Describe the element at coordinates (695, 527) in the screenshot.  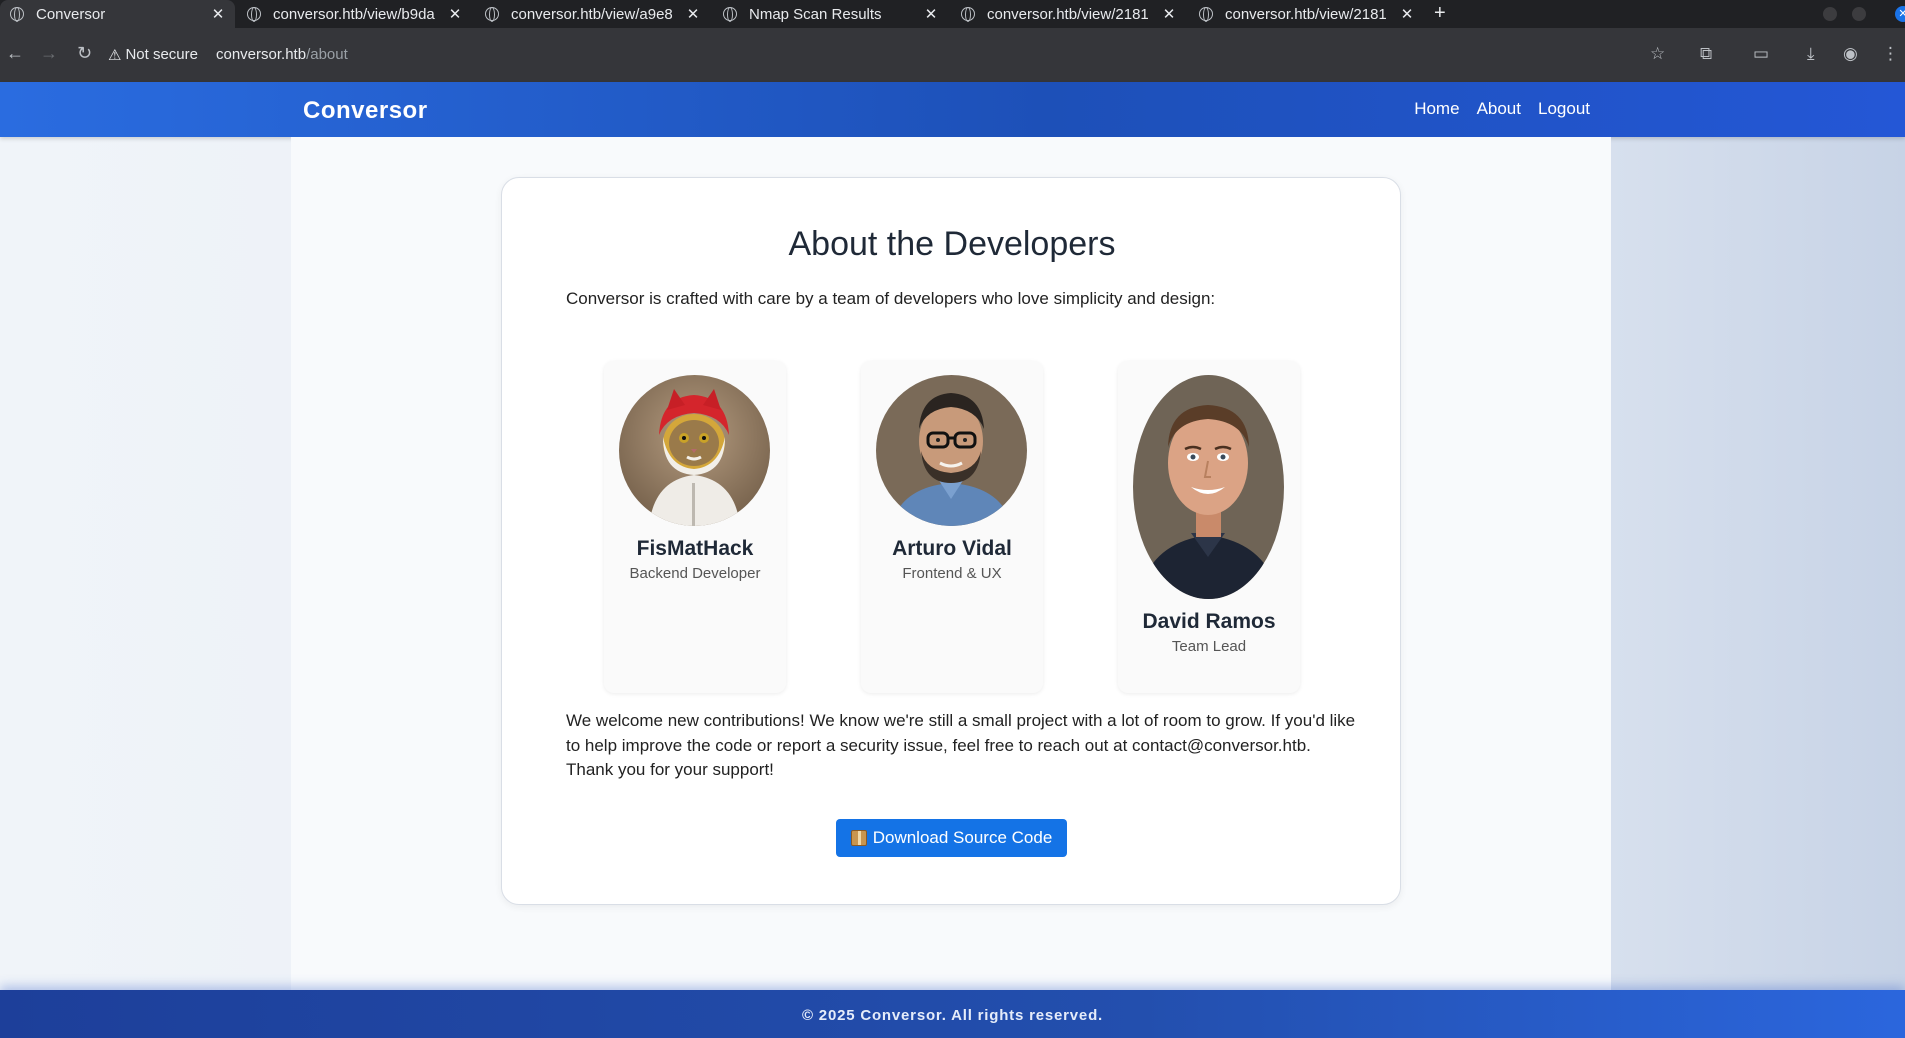
I see `developer-card: FisMatHack Backend Developer` at that location.